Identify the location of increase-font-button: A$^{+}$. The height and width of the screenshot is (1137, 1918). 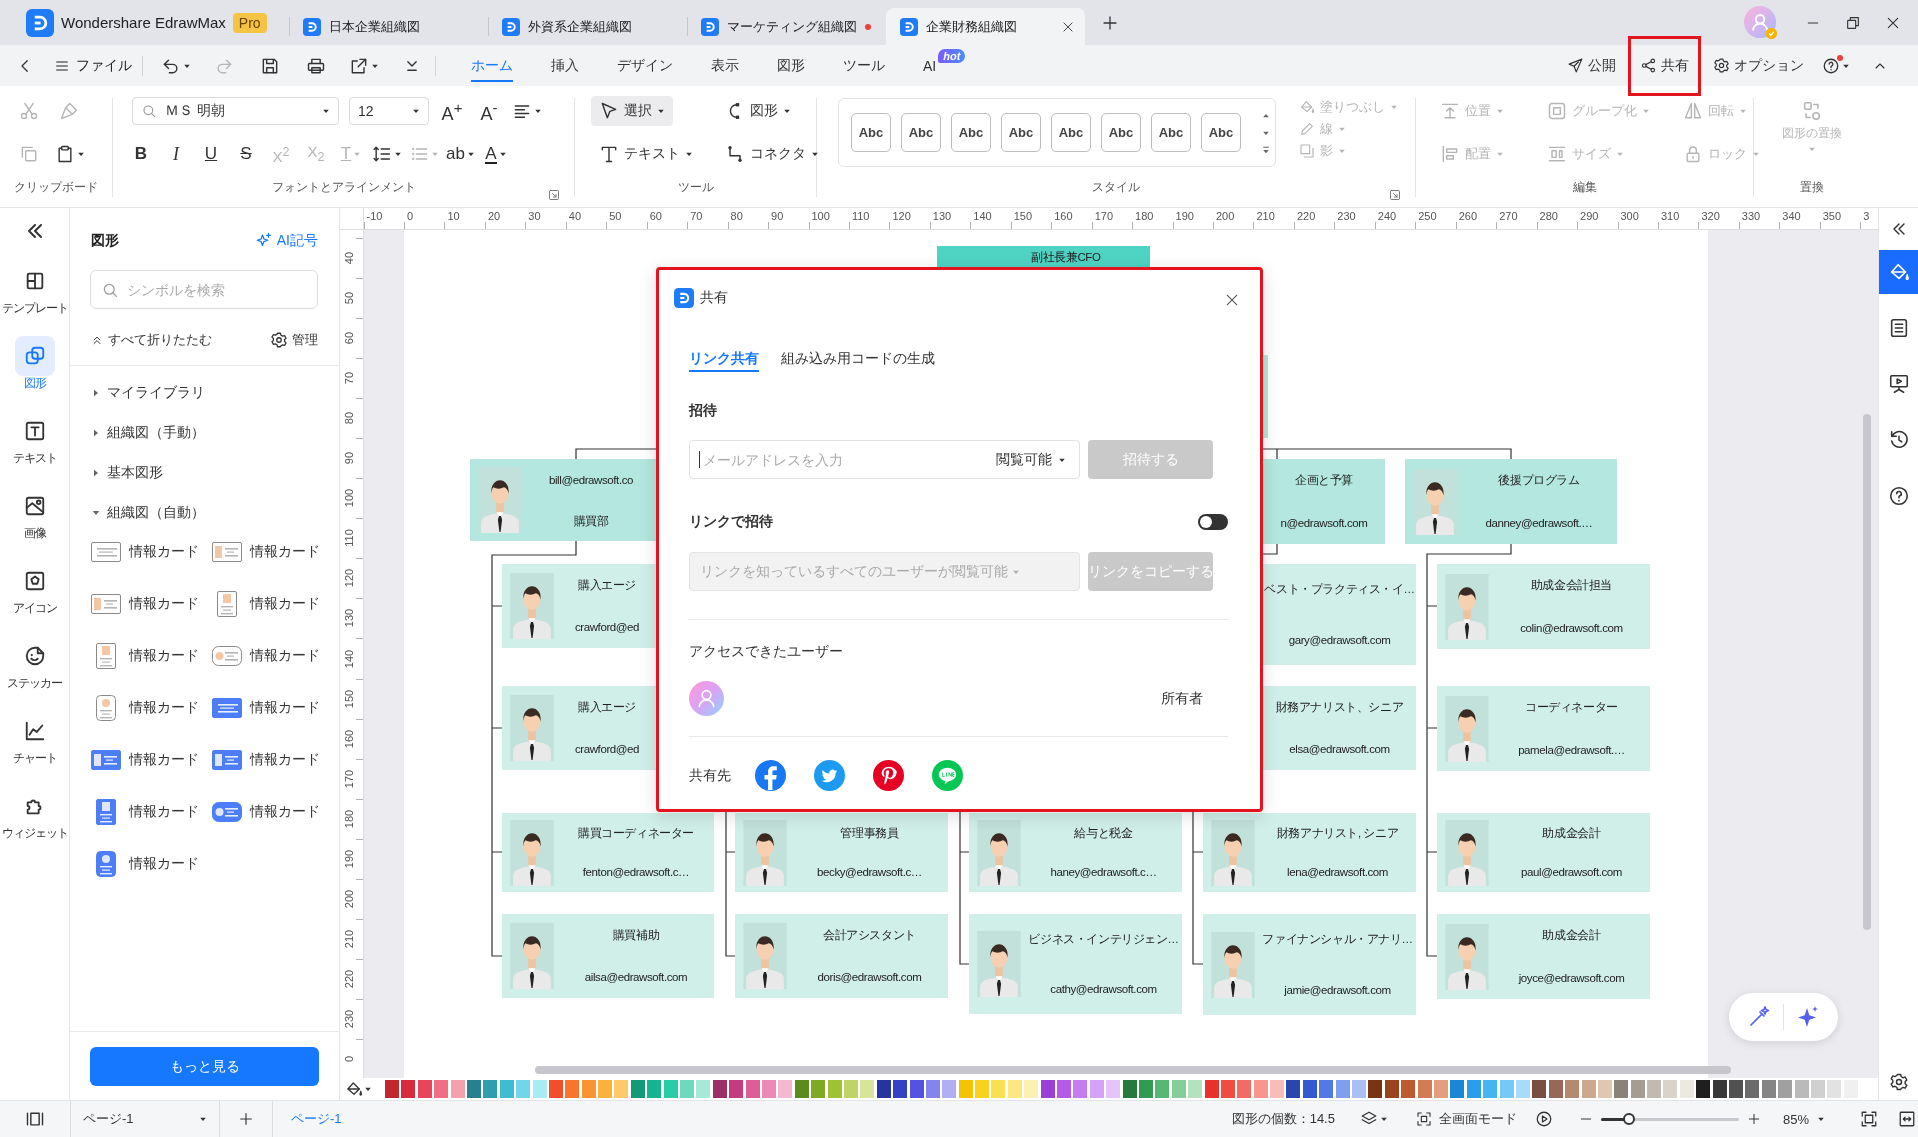
(452, 111).